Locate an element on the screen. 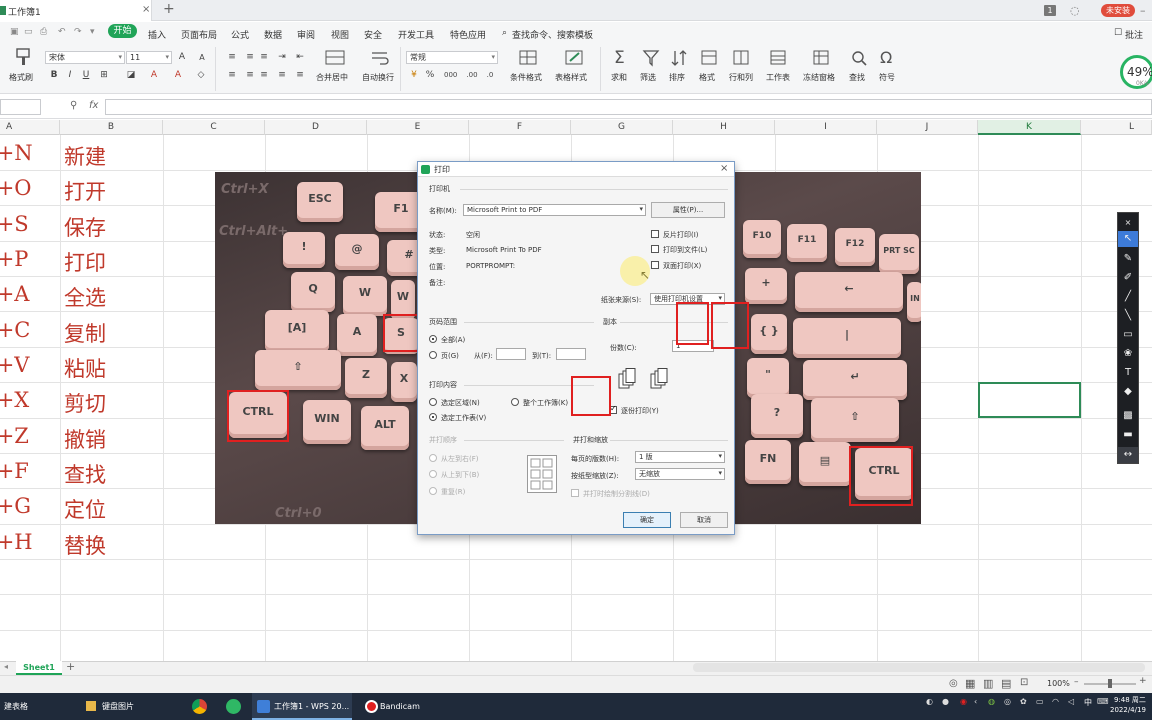 This screenshot has height=720, width=1152. more-icon: ▾ is located at coordinates (92, 32).